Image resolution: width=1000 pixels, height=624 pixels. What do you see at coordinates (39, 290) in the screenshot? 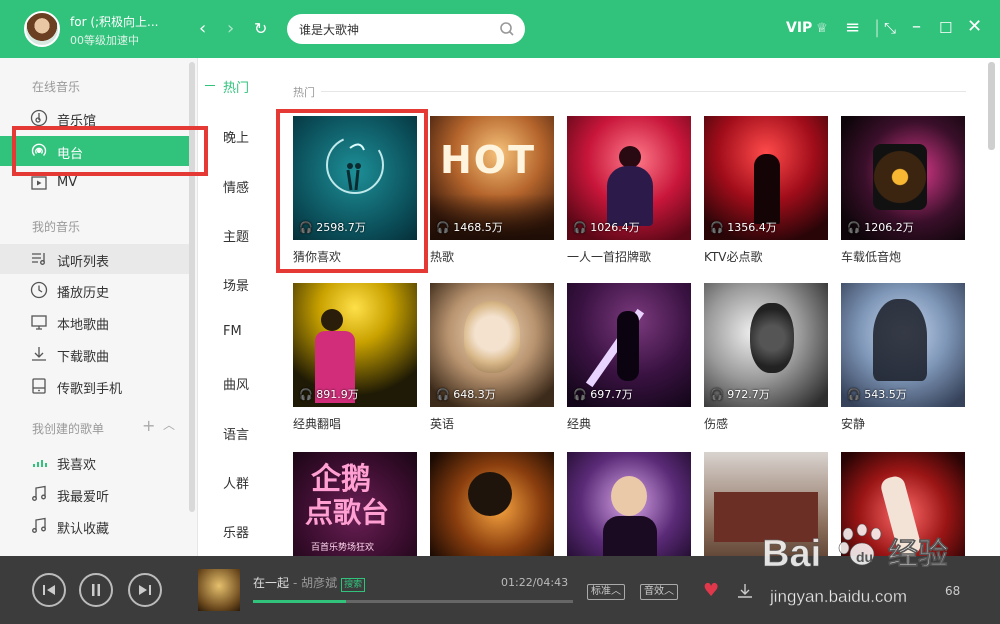
I see `clock-icon` at bounding box center [39, 290].